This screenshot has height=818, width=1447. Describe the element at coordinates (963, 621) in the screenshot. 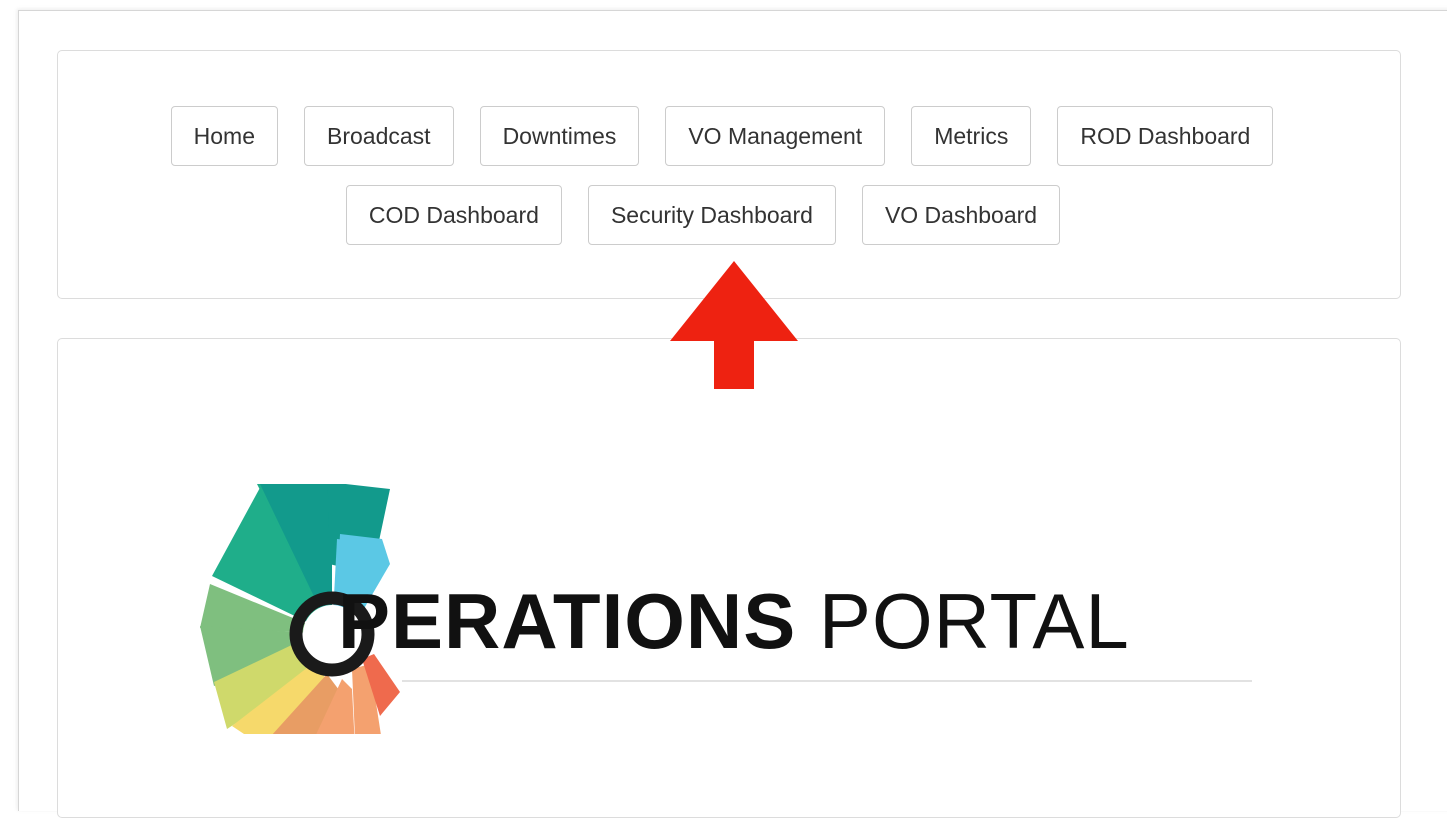

I see `logo-text-light: PORTAL` at that location.